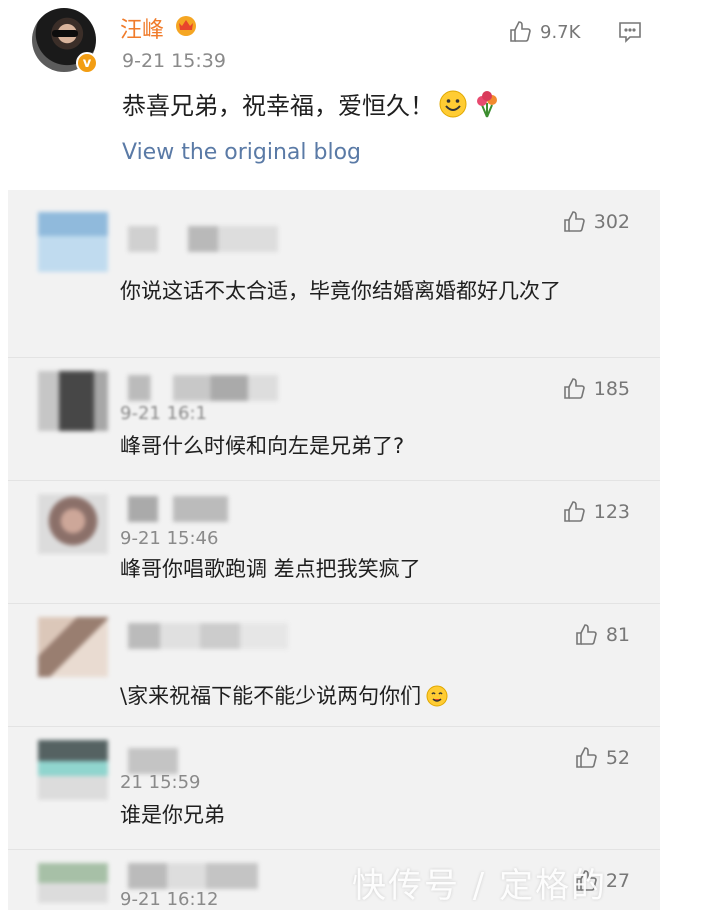 The height and width of the screenshot is (910, 720). What do you see at coordinates (611, 222) in the screenshot?
I see `comment-like-count: 302` at bounding box center [611, 222].